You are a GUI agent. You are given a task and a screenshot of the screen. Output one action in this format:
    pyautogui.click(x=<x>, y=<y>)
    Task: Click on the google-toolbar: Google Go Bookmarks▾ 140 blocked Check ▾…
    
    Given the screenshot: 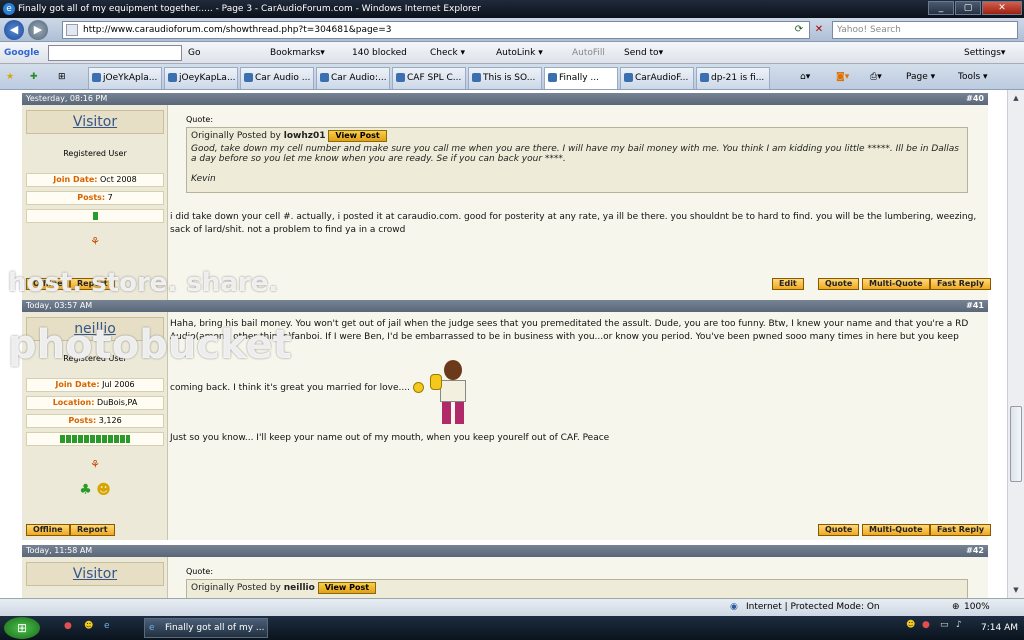 What is the action you would take?
    pyautogui.click(x=512, y=53)
    